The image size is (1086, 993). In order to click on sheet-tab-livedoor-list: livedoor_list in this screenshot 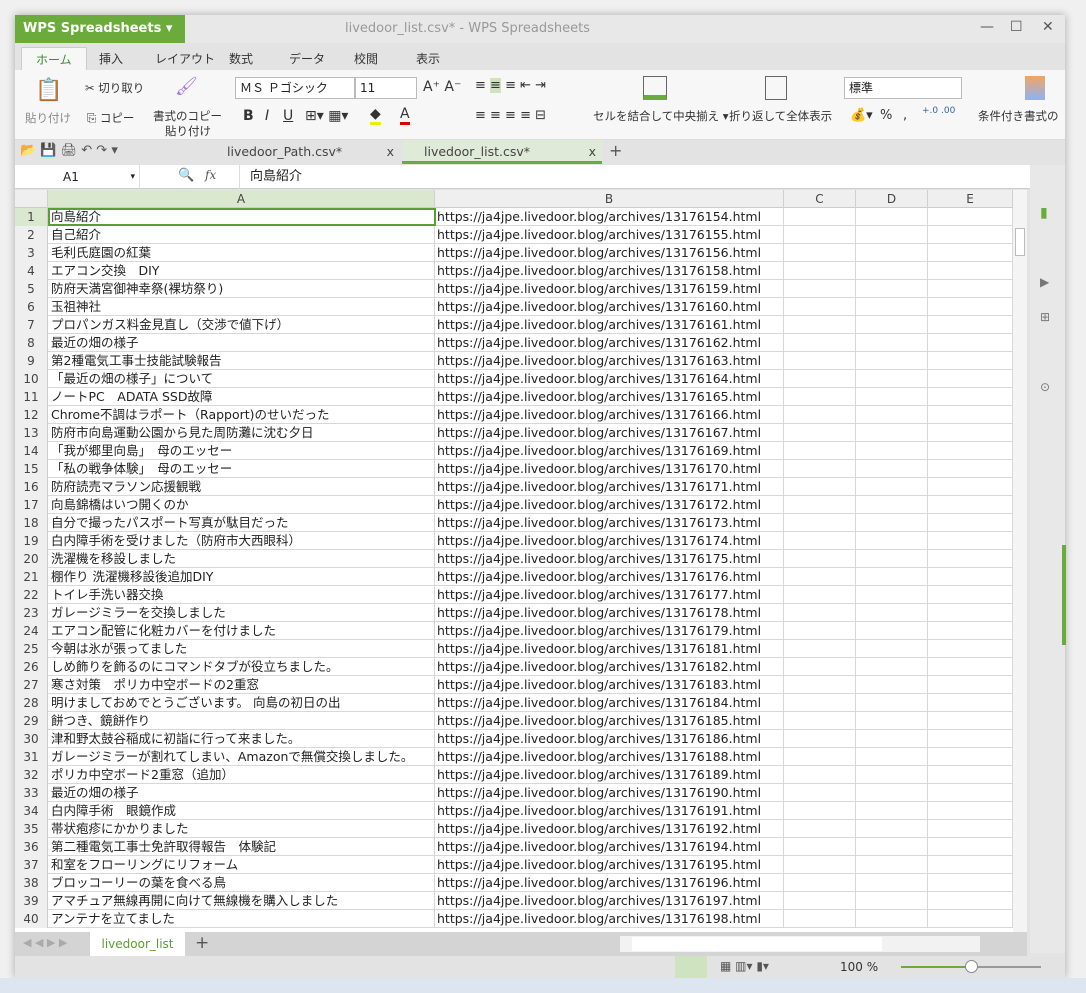, I will do `click(137, 944)`.